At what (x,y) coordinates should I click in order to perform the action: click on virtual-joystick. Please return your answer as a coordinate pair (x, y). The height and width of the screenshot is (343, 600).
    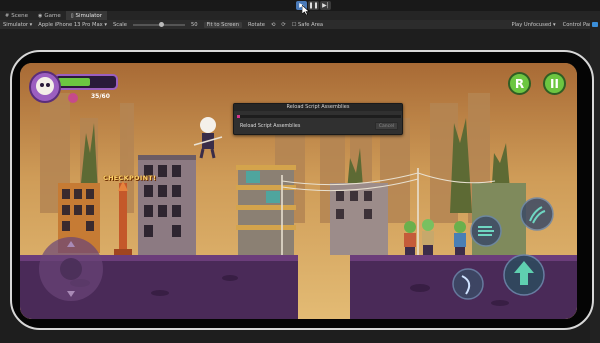
    Looking at the image, I should click on (71, 269).